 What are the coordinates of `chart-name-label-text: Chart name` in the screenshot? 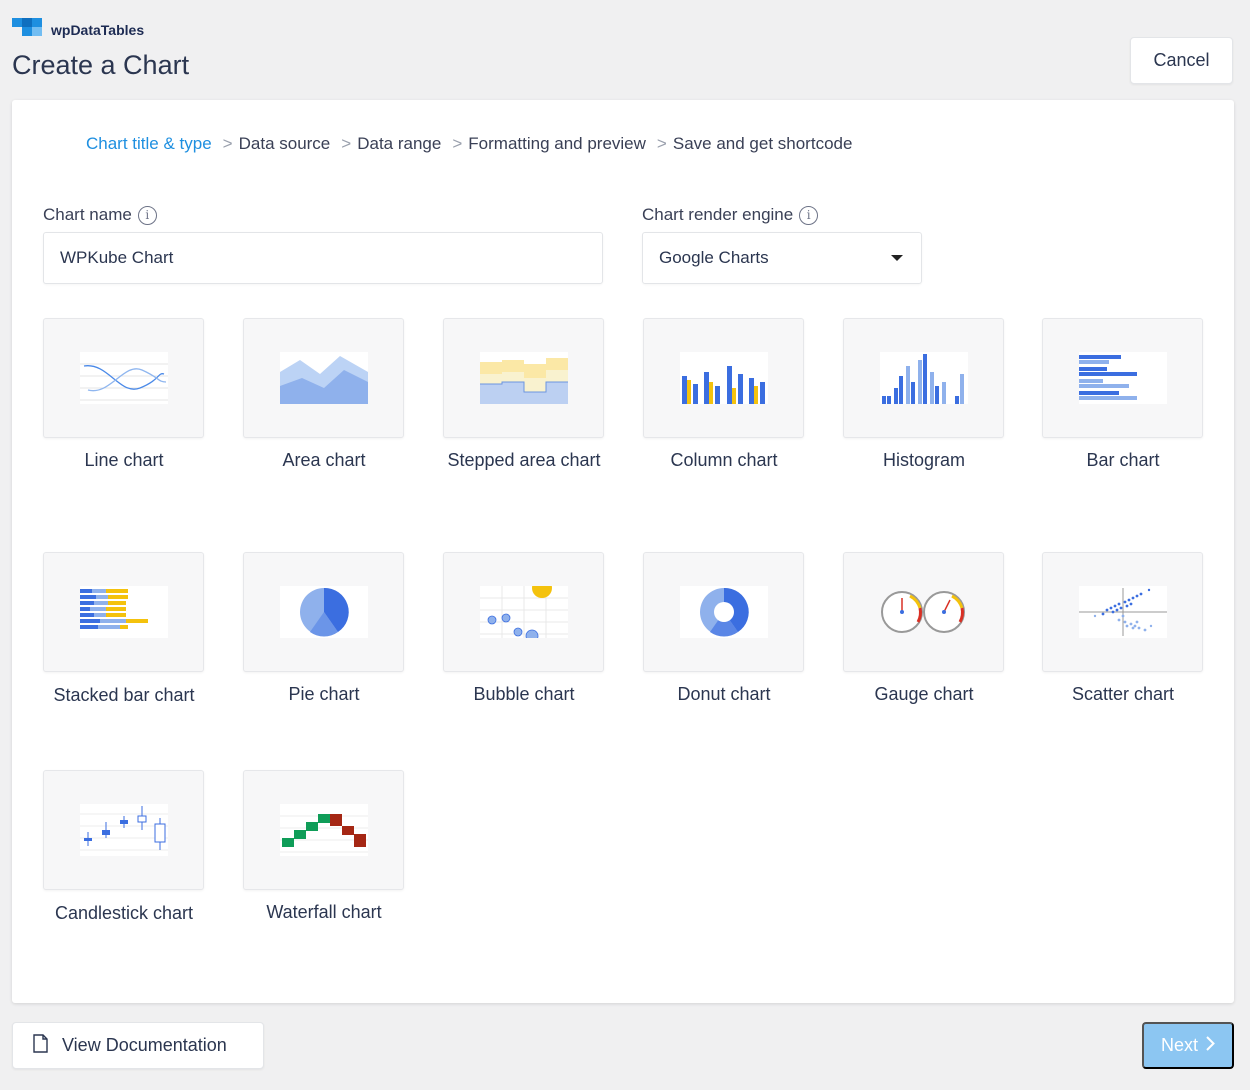 It's located at (87, 214).